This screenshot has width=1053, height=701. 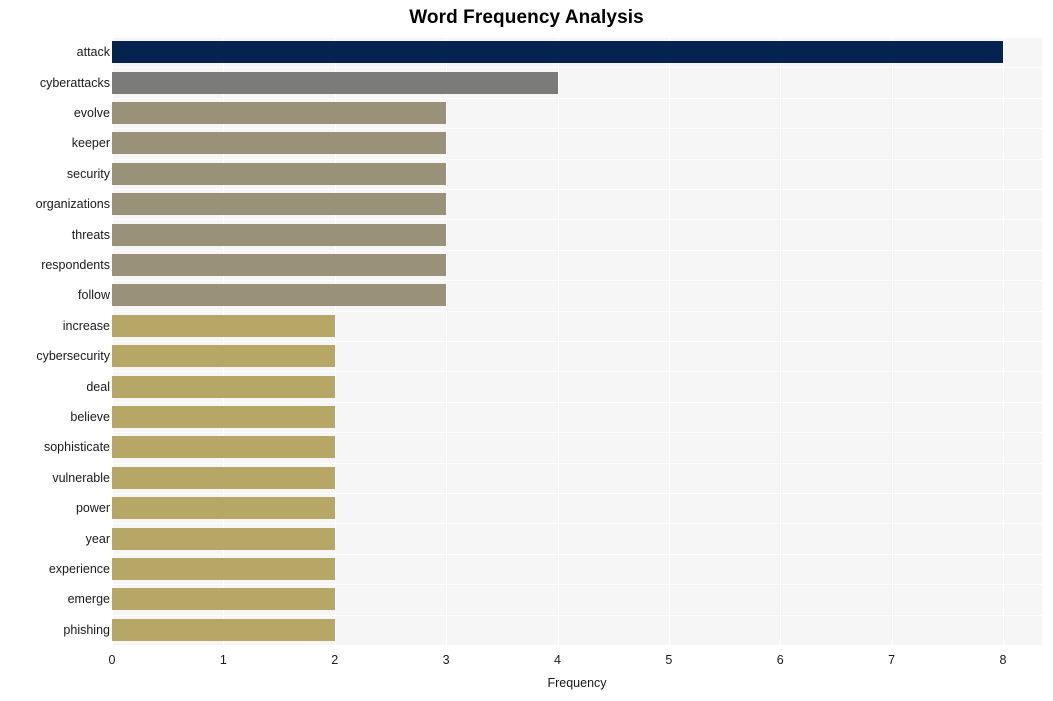 I want to click on y-axis-label: keeper, so click(x=90, y=143).